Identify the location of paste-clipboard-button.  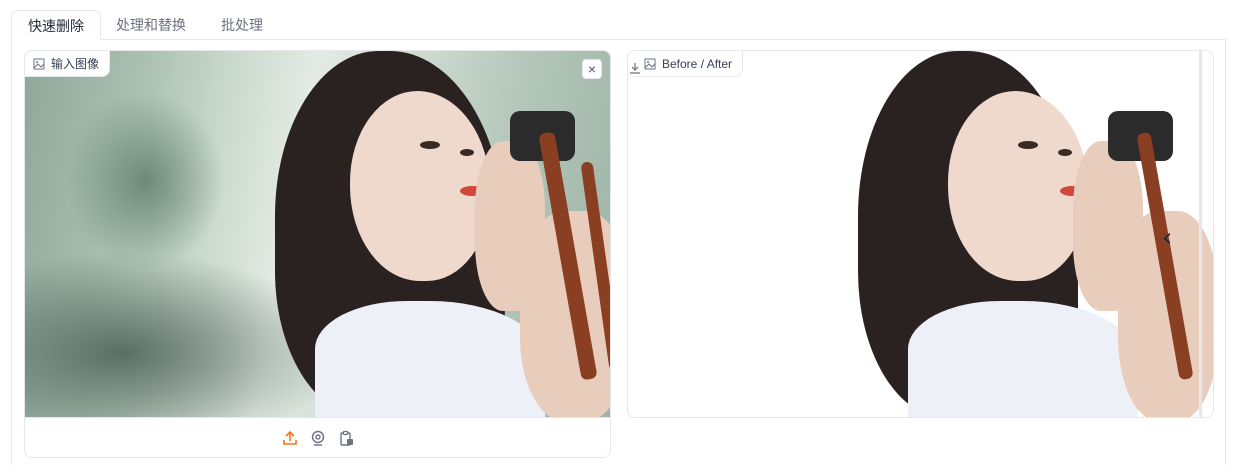
(346, 438).